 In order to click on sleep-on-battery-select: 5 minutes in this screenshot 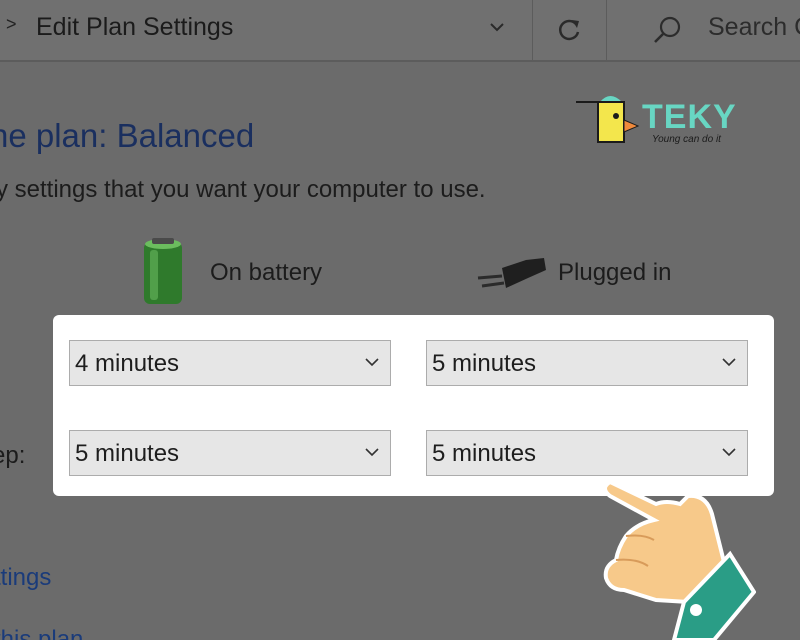, I will do `click(230, 453)`.